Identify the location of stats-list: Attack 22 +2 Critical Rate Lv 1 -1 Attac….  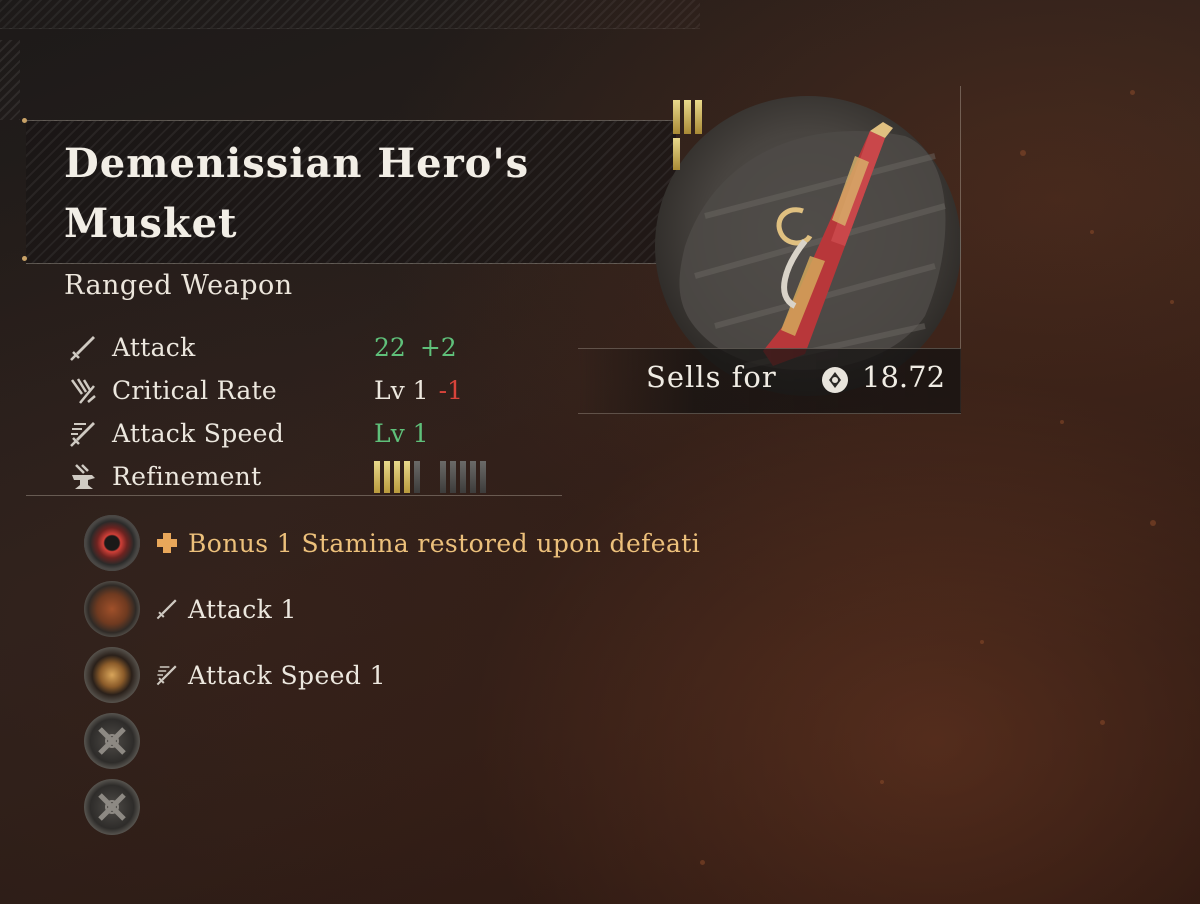
(346, 412).